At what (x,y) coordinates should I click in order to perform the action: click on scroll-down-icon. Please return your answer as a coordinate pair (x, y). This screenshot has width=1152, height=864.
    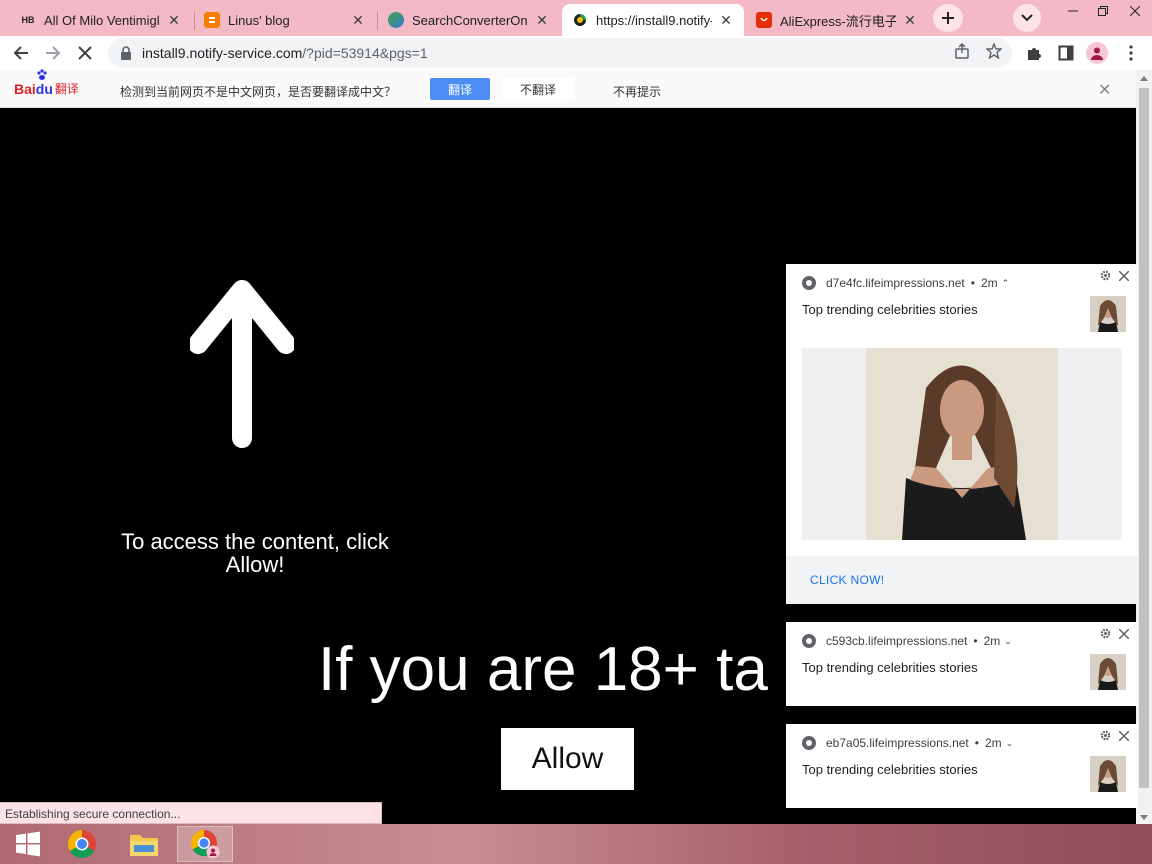
    Looking at the image, I should click on (1144, 817).